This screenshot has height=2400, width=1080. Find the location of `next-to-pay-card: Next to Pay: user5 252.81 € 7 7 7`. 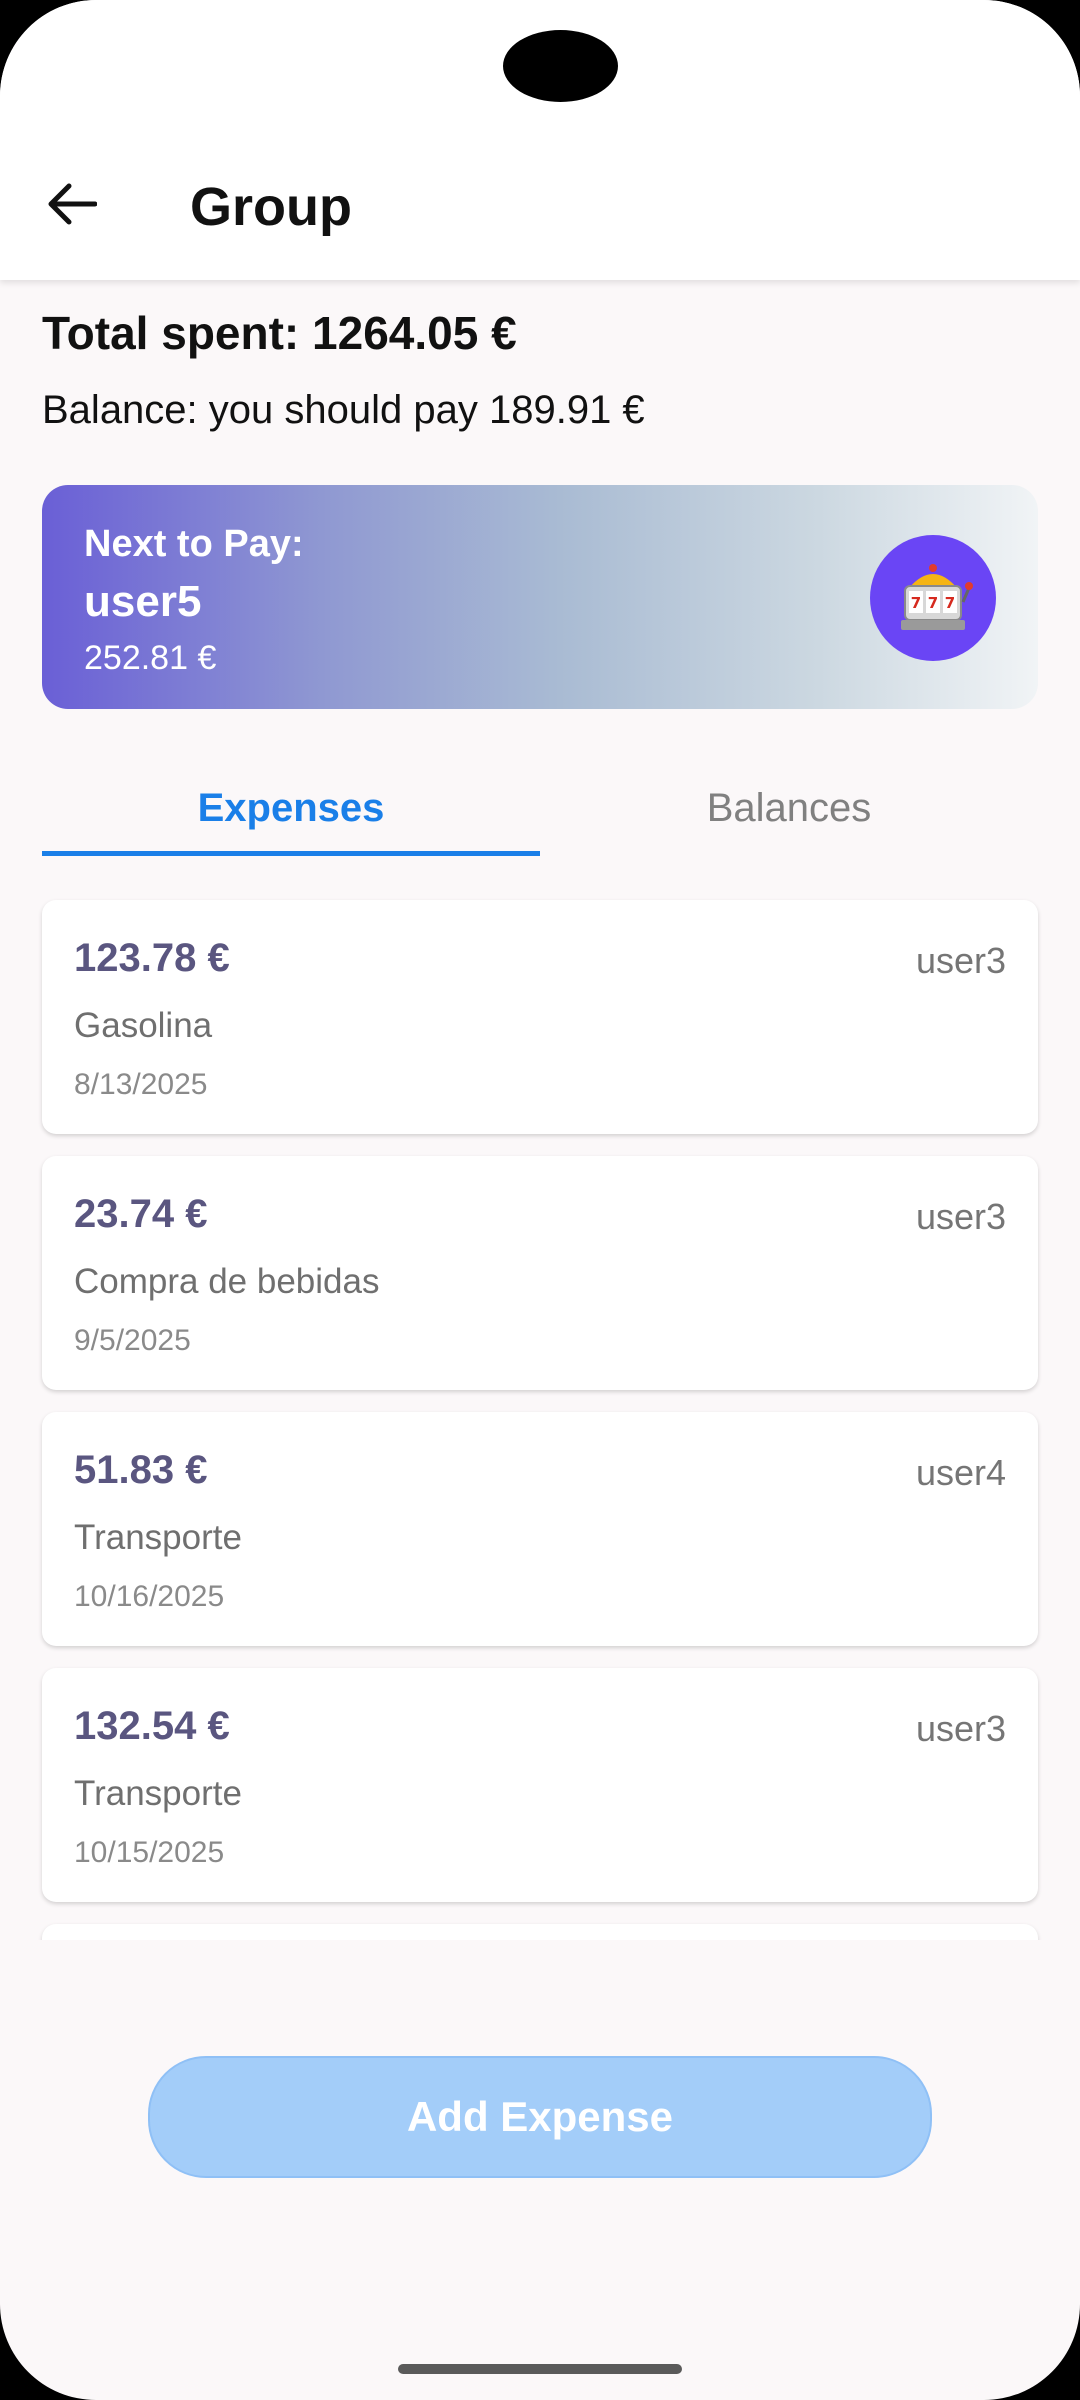

next-to-pay-card: Next to Pay: user5 252.81 € 7 7 7 is located at coordinates (540, 597).